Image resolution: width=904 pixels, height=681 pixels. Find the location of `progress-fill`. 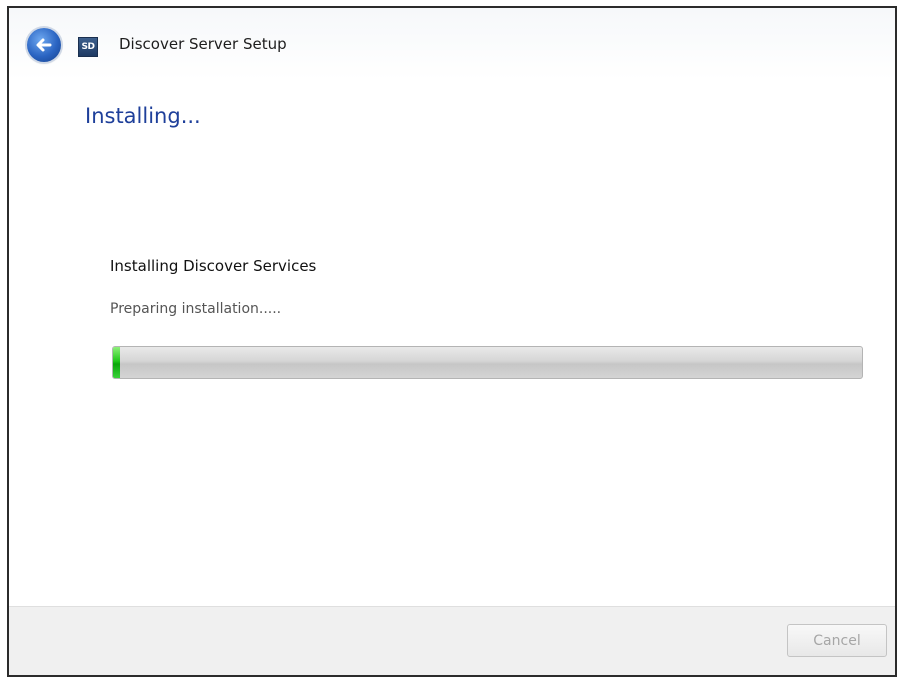

progress-fill is located at coordinates (117, 362).